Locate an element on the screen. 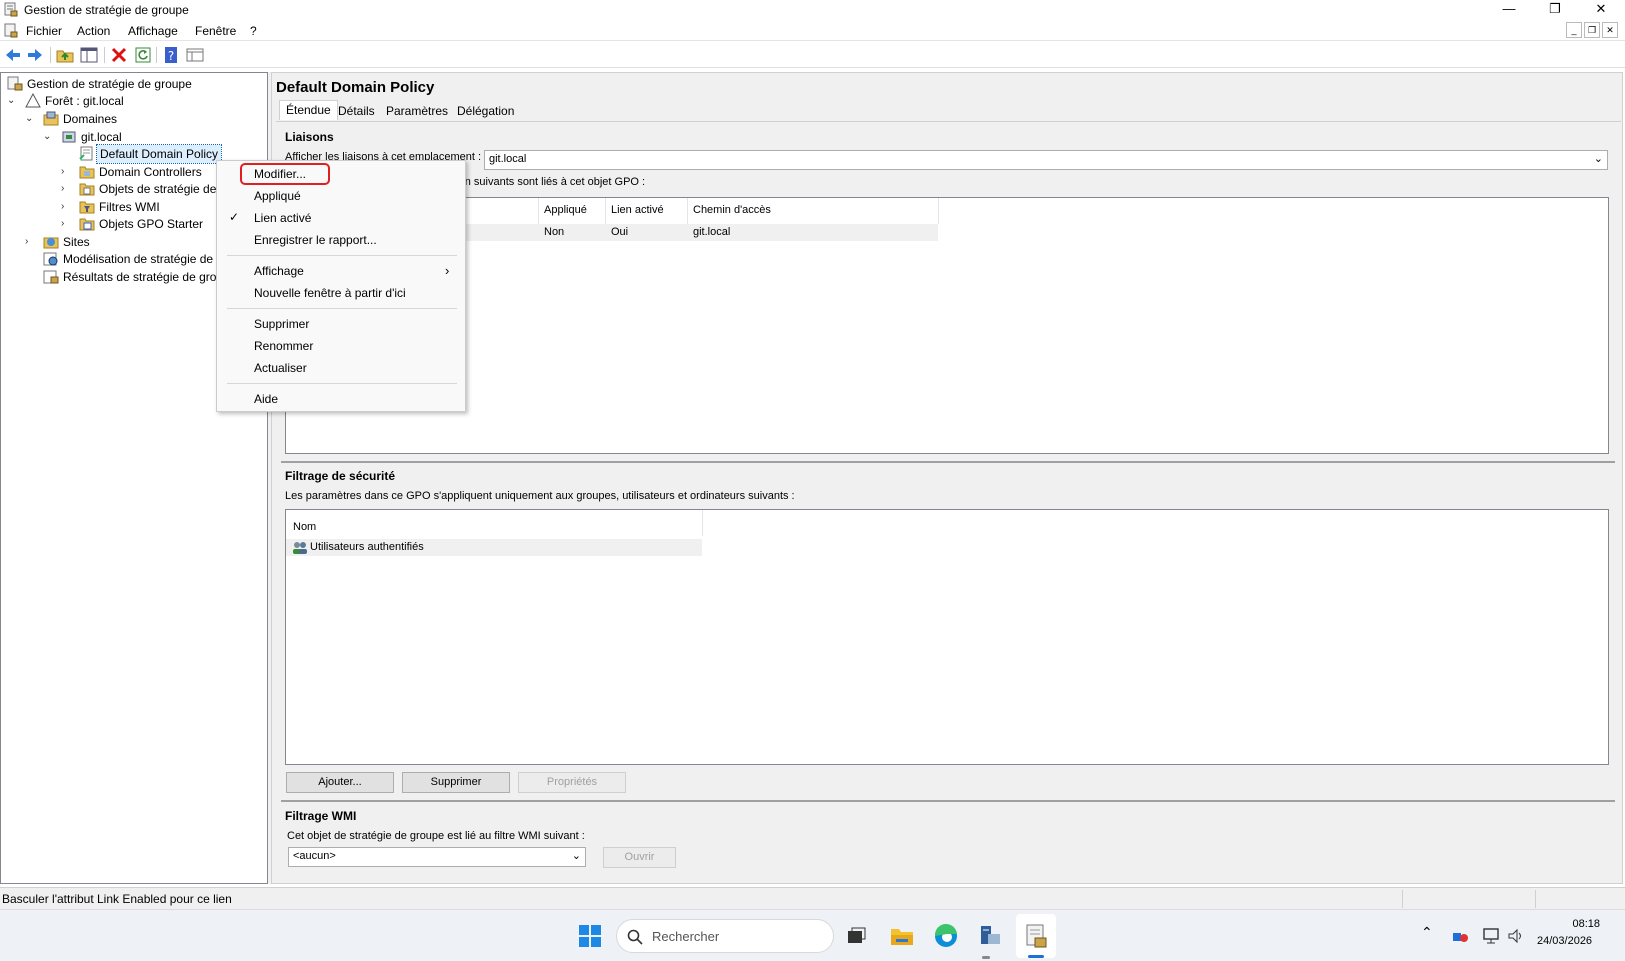  windows-start-icon is located at coordinates (590, 936).